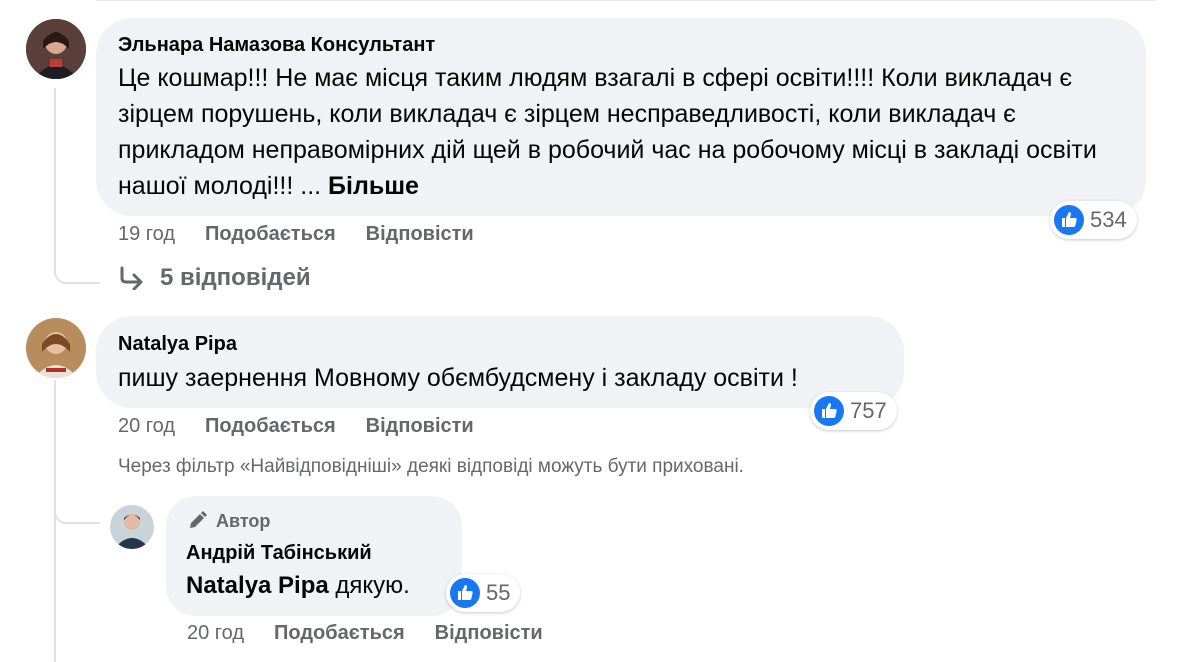 The width and height of the screenshot is (1204, 662). What do you see at coordinates (373, 186) in the screenshot?
I see `see-more-link: Більше` at bounding box center [373, 186].